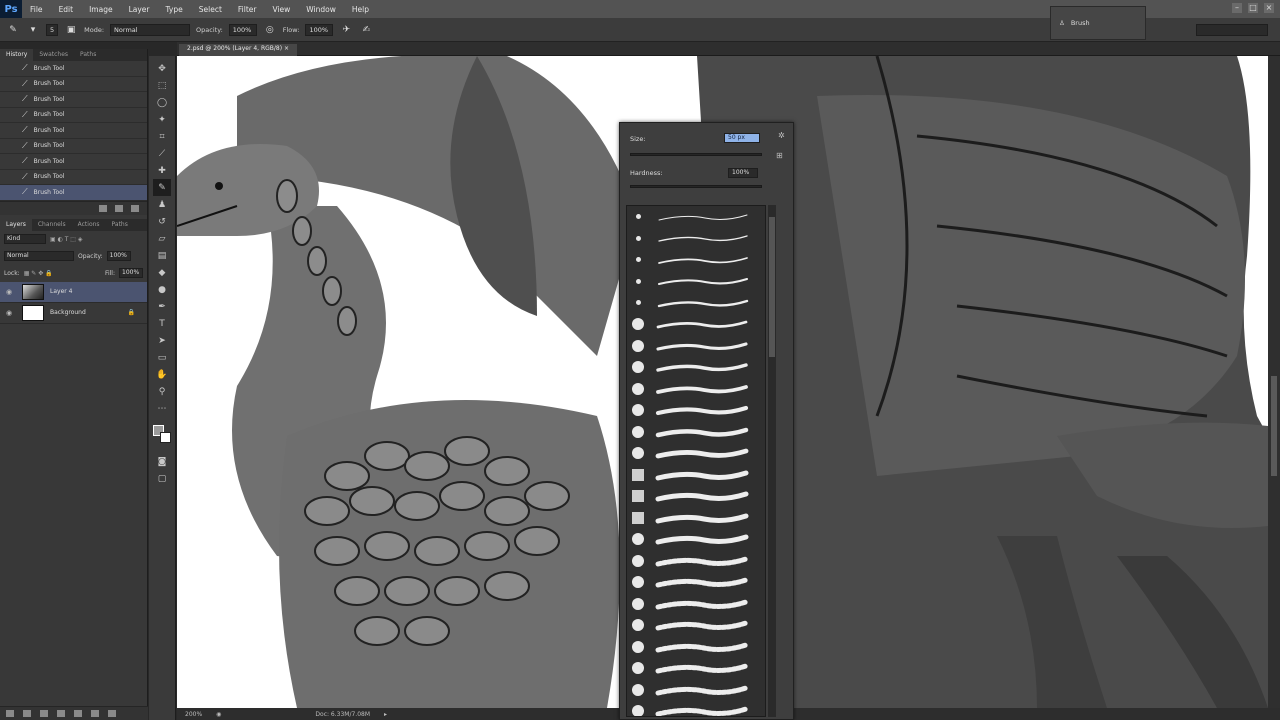  Describe the element at coordinates (52, 225) in the screenshot. I see `tab-channels: Channels` at that location.